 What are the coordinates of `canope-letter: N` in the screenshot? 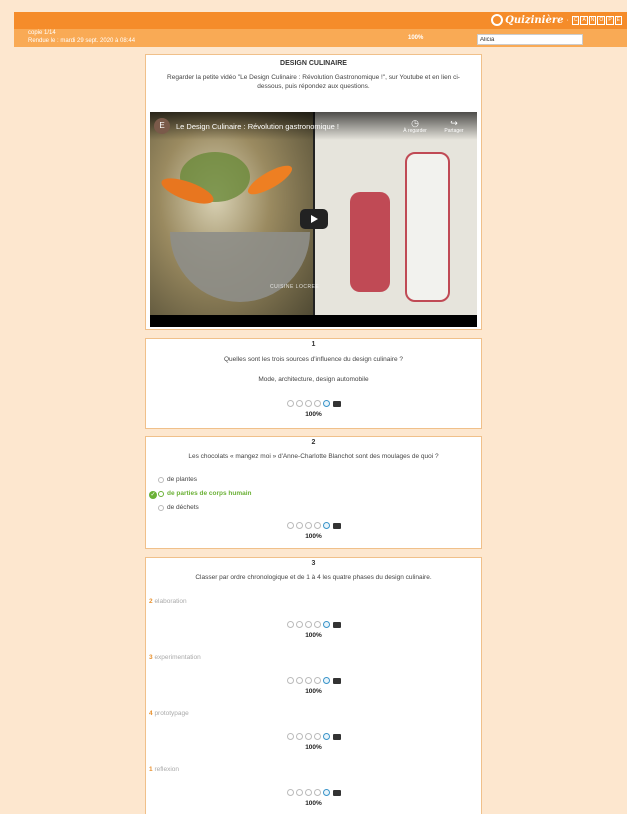 It's located at (592, 20).